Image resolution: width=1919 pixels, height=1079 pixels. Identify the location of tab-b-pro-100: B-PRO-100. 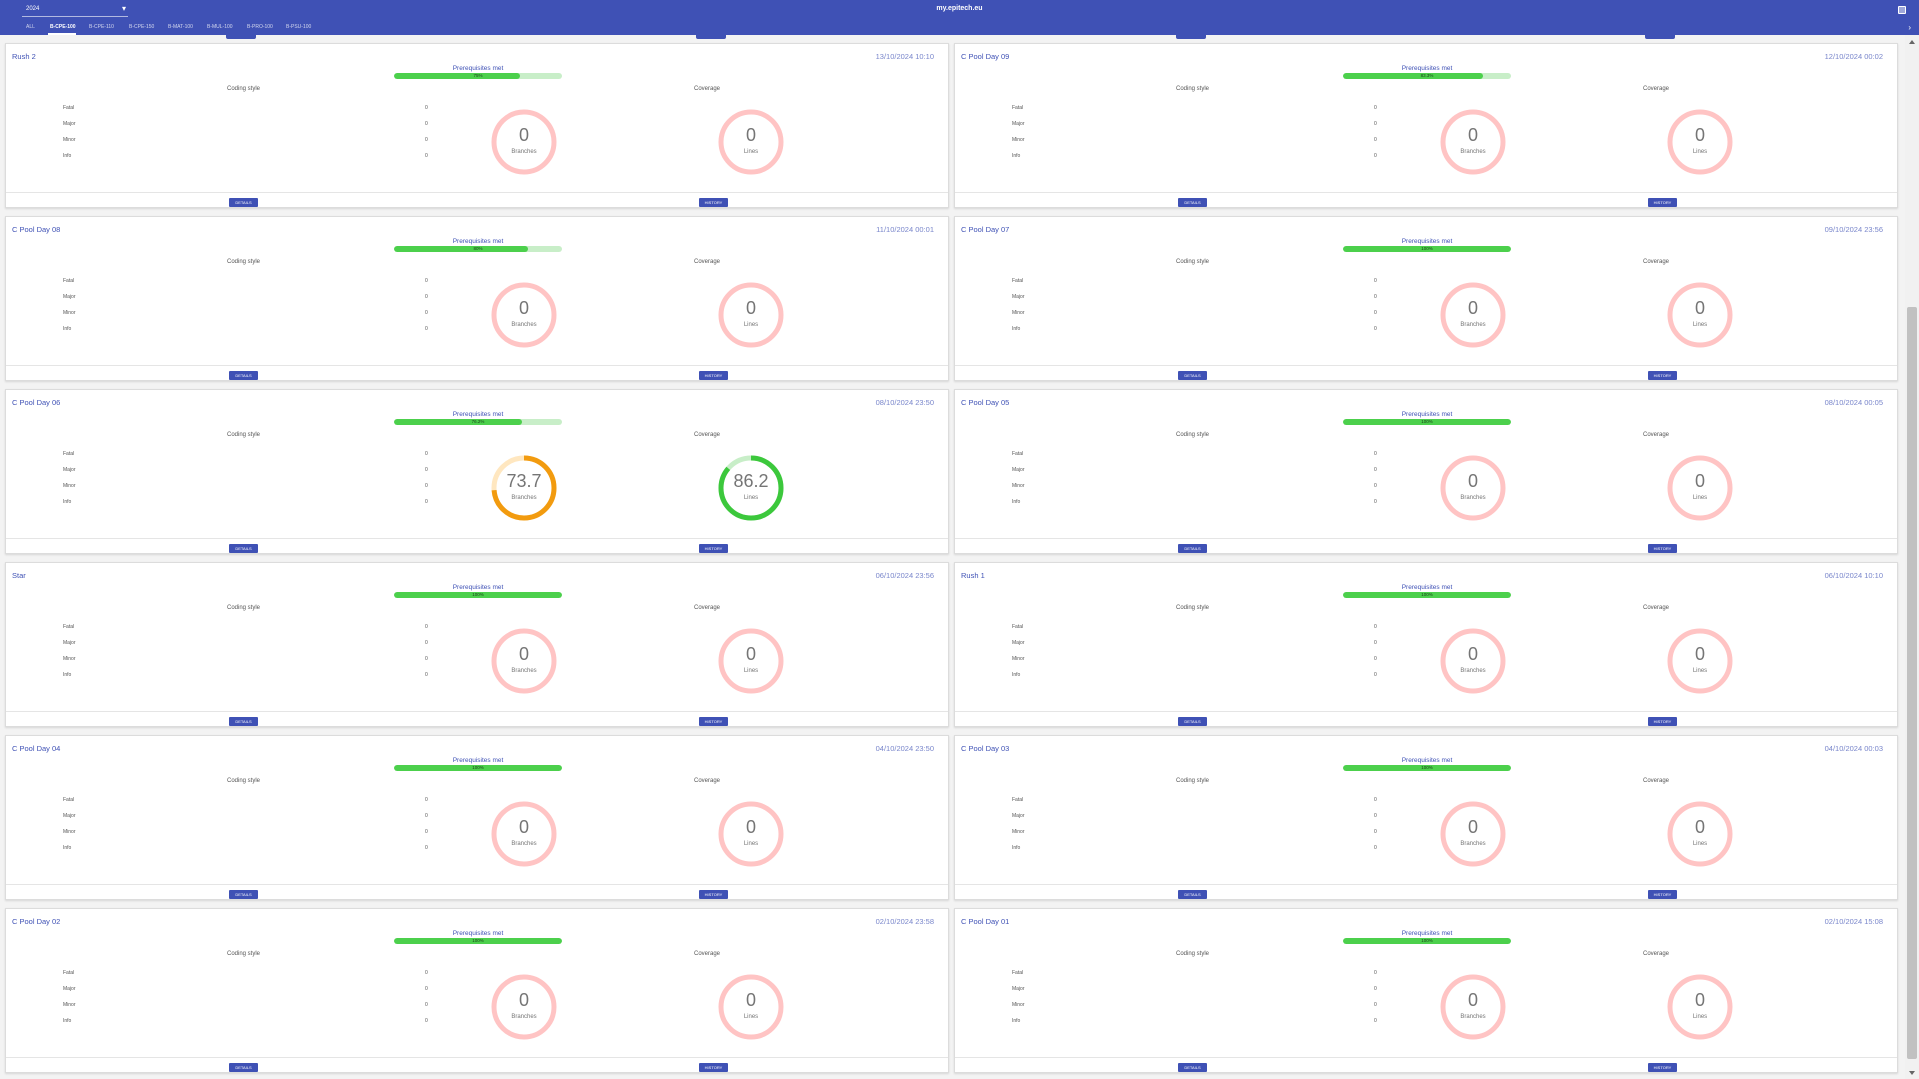
(260, 27).